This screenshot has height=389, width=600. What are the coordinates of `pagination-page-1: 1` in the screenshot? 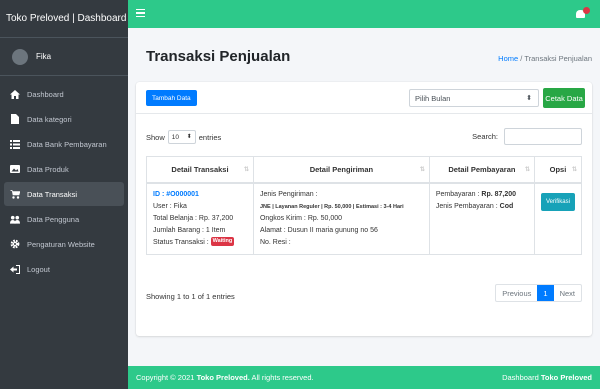 It's located at (545, 293).